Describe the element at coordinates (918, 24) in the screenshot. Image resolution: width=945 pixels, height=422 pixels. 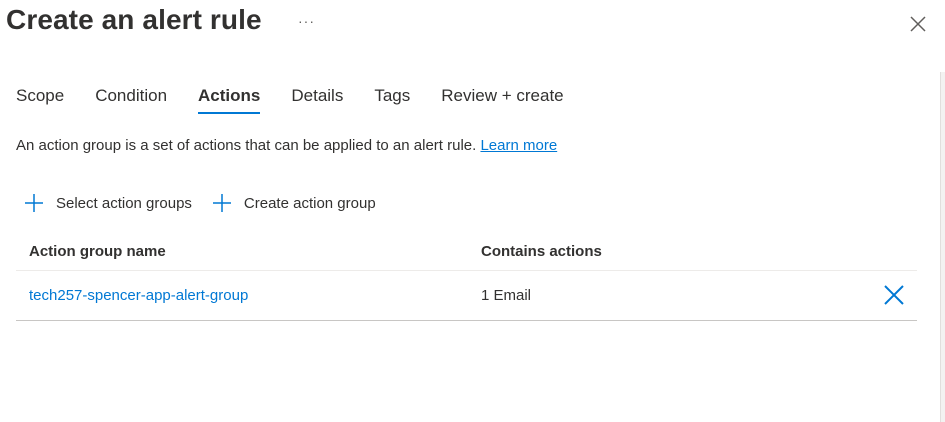
I see `close-icon` at that location.